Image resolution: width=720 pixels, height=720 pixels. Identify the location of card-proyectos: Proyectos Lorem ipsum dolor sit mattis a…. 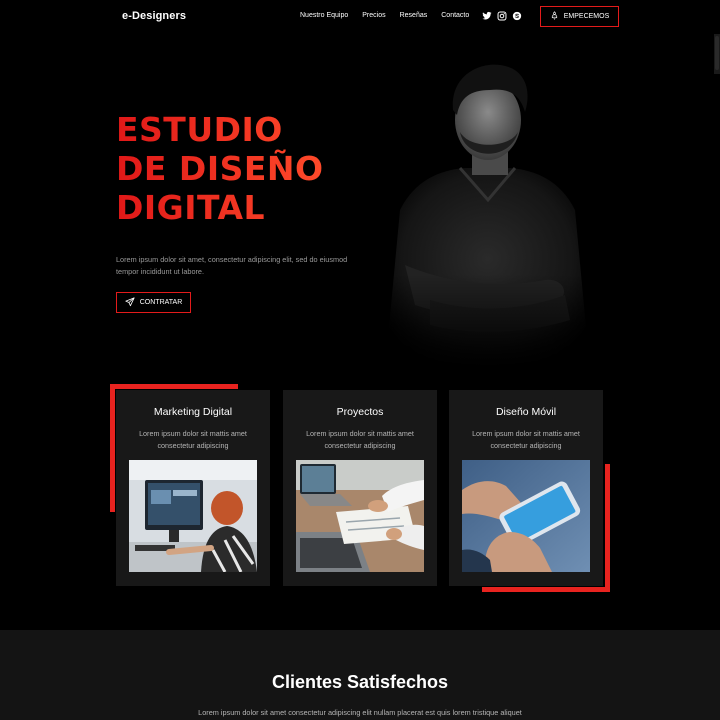
(360, 488).